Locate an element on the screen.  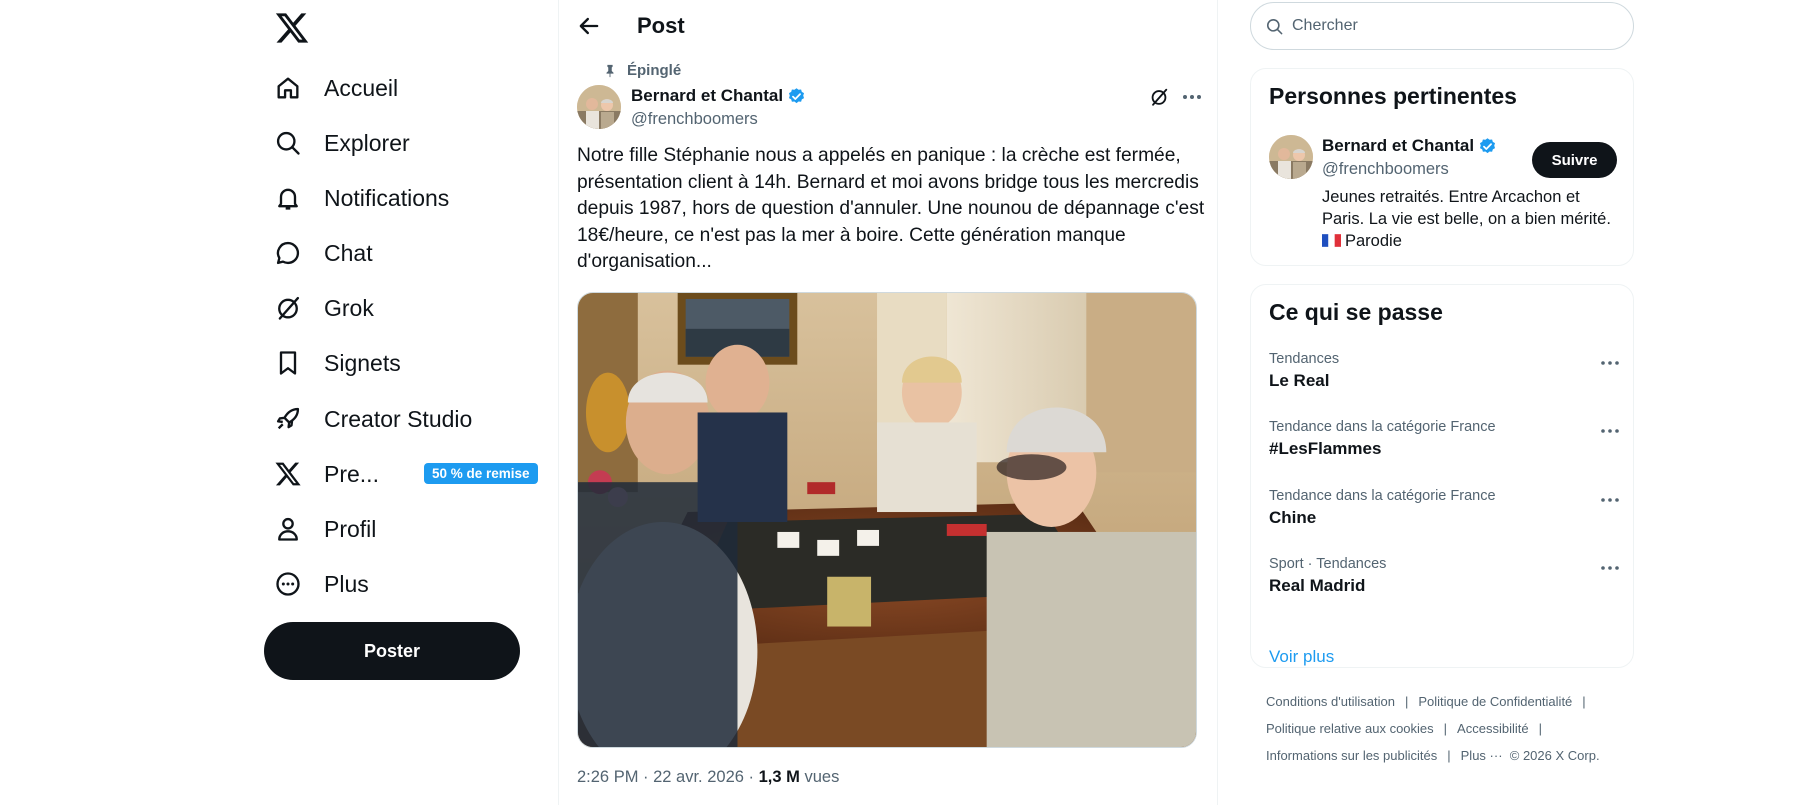
nav-label-chat: Chat is located at coordinates (348, 252).